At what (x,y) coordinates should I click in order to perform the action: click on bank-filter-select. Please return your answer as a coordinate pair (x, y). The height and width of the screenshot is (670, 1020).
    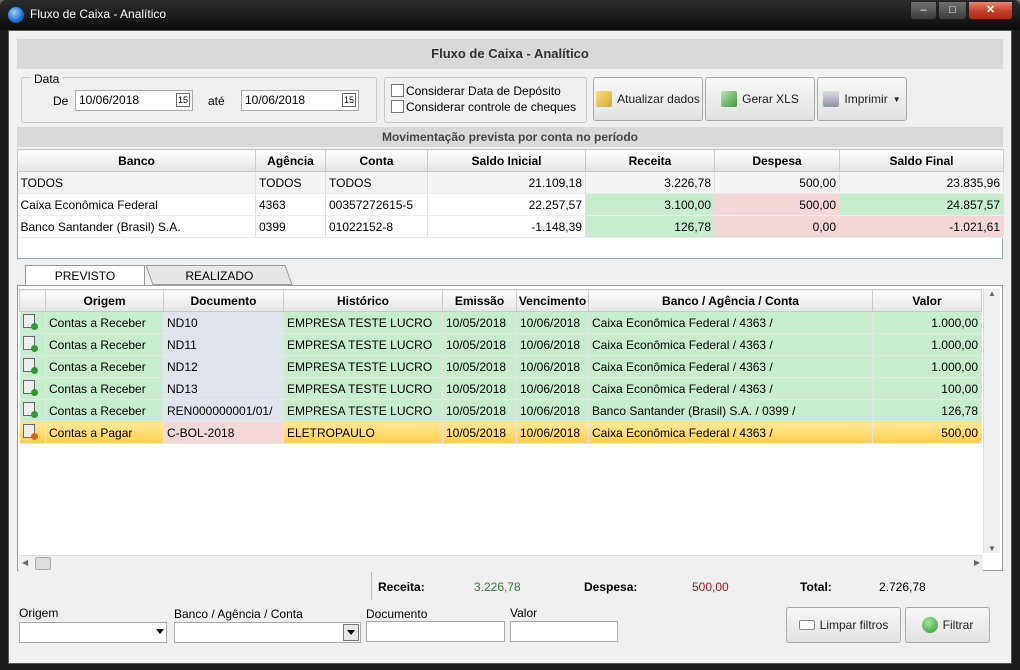
    Looking at the image, I should click on (267, 632).